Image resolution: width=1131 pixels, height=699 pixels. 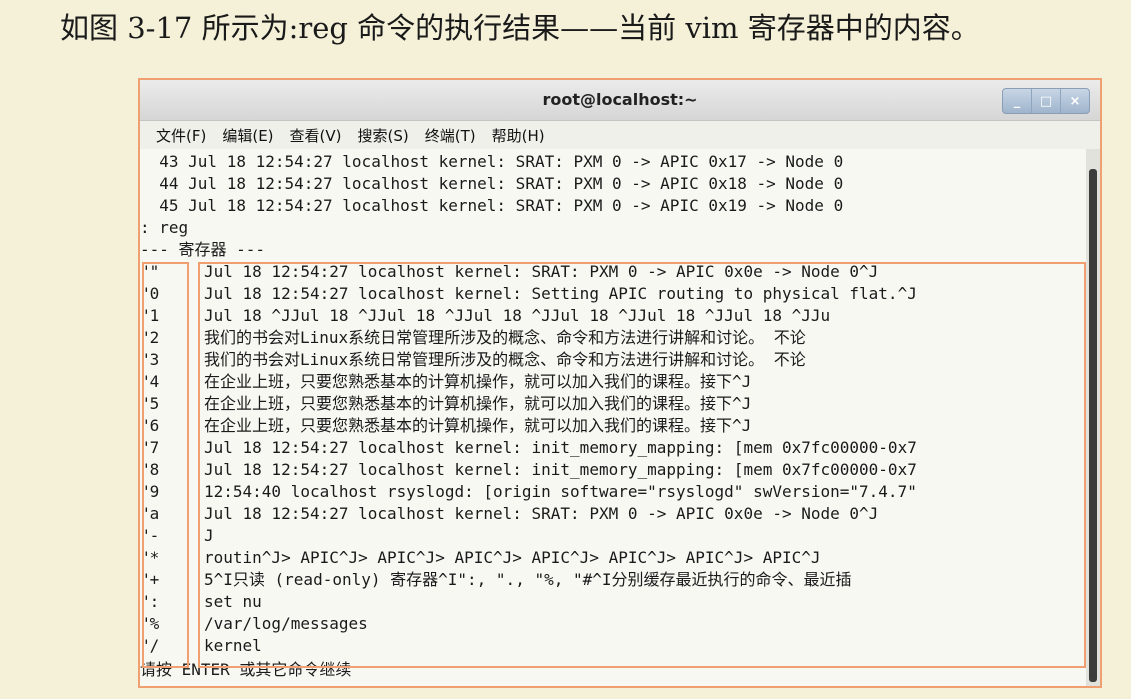 What do you see at coordinates (150, 425) in the screenshot?
I see `register-name: "6` at bounding box center [150, 425].